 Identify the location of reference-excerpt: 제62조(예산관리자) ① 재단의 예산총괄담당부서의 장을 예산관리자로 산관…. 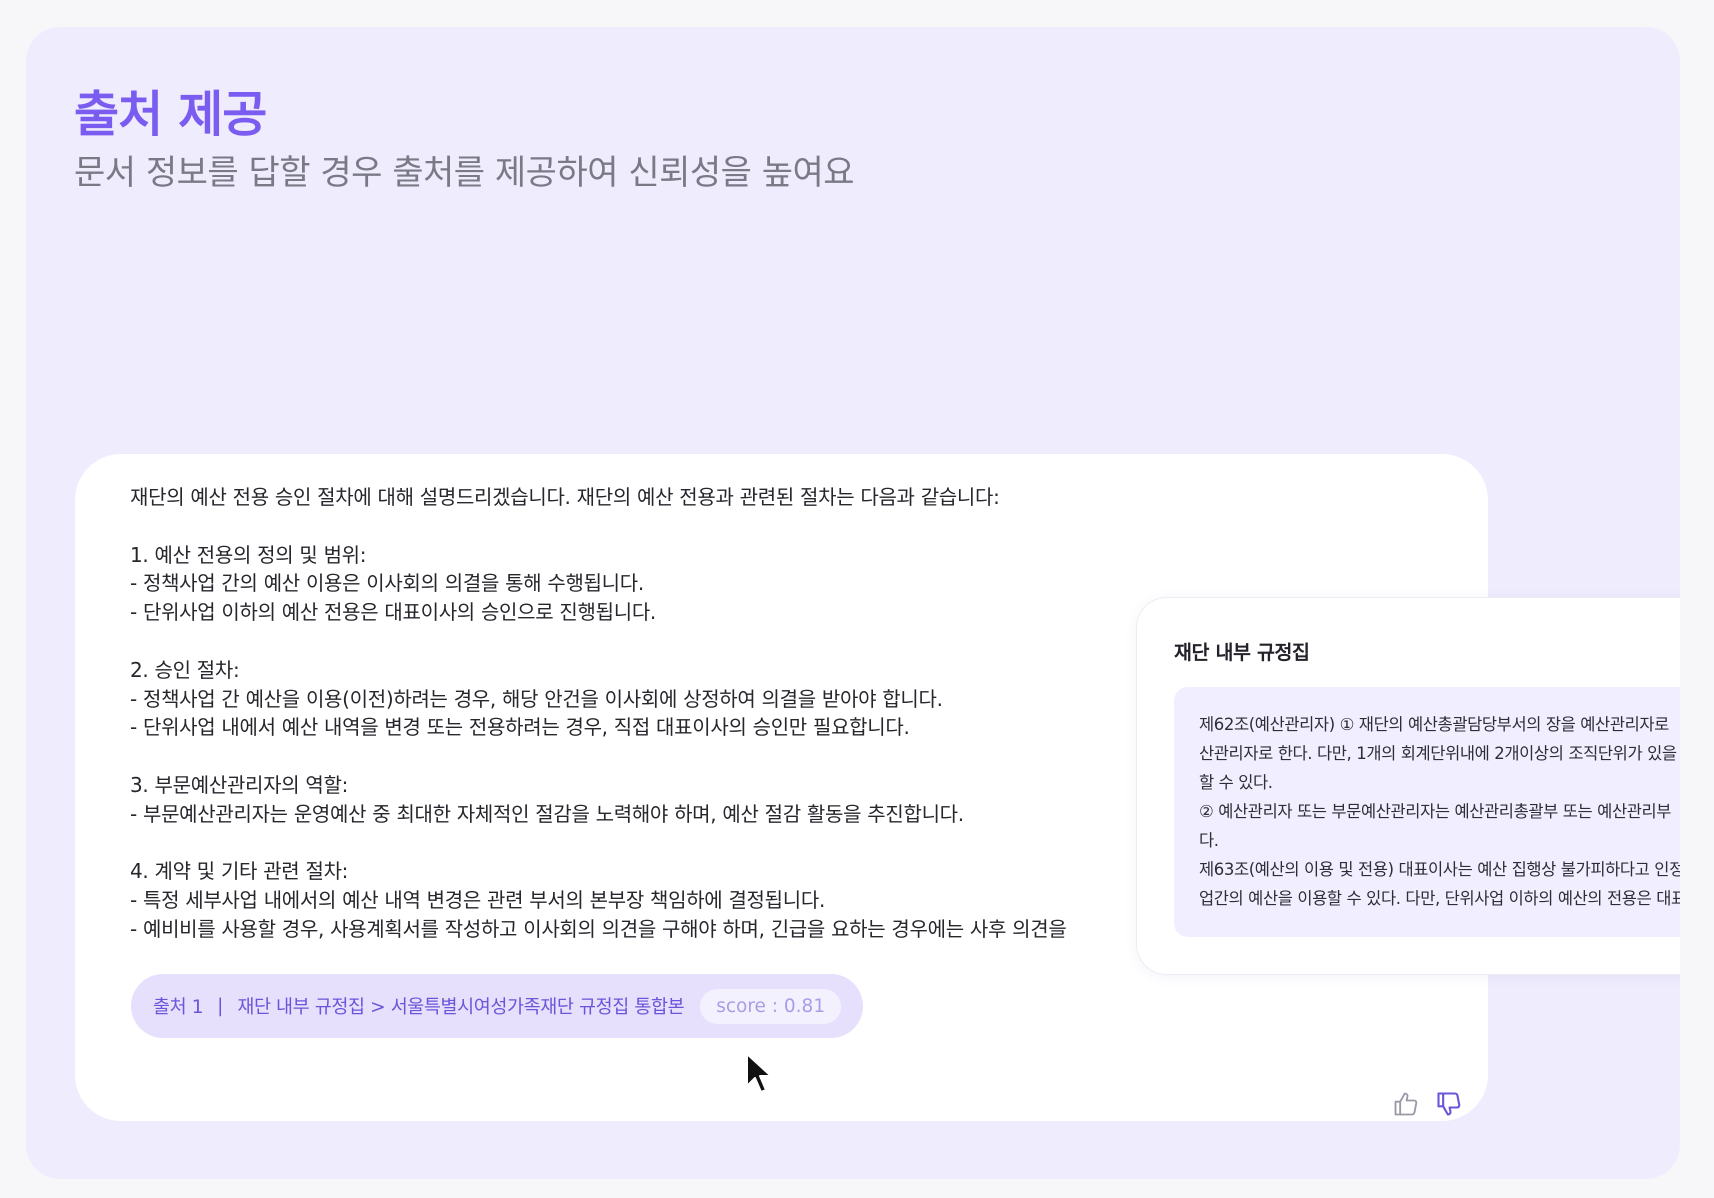
(1427, 812).